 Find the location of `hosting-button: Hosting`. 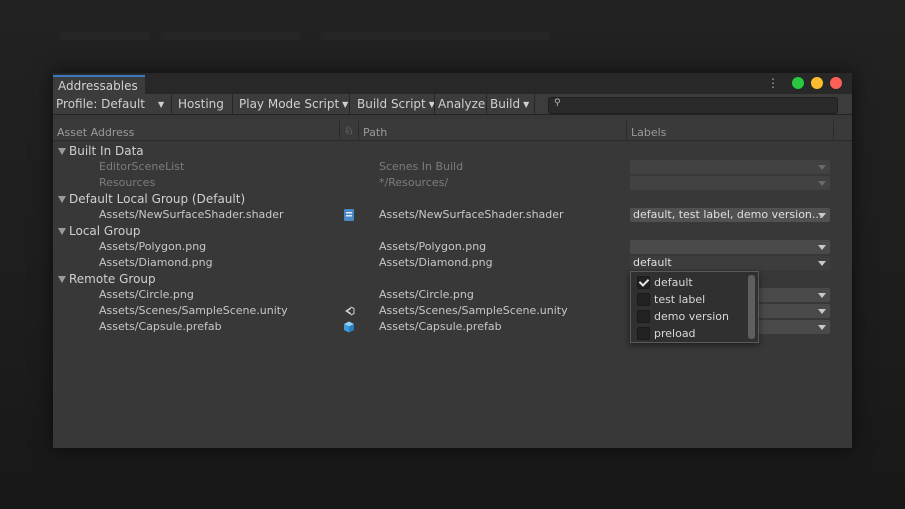

hosting-button: Hosting is located at coordinates (201, 104).